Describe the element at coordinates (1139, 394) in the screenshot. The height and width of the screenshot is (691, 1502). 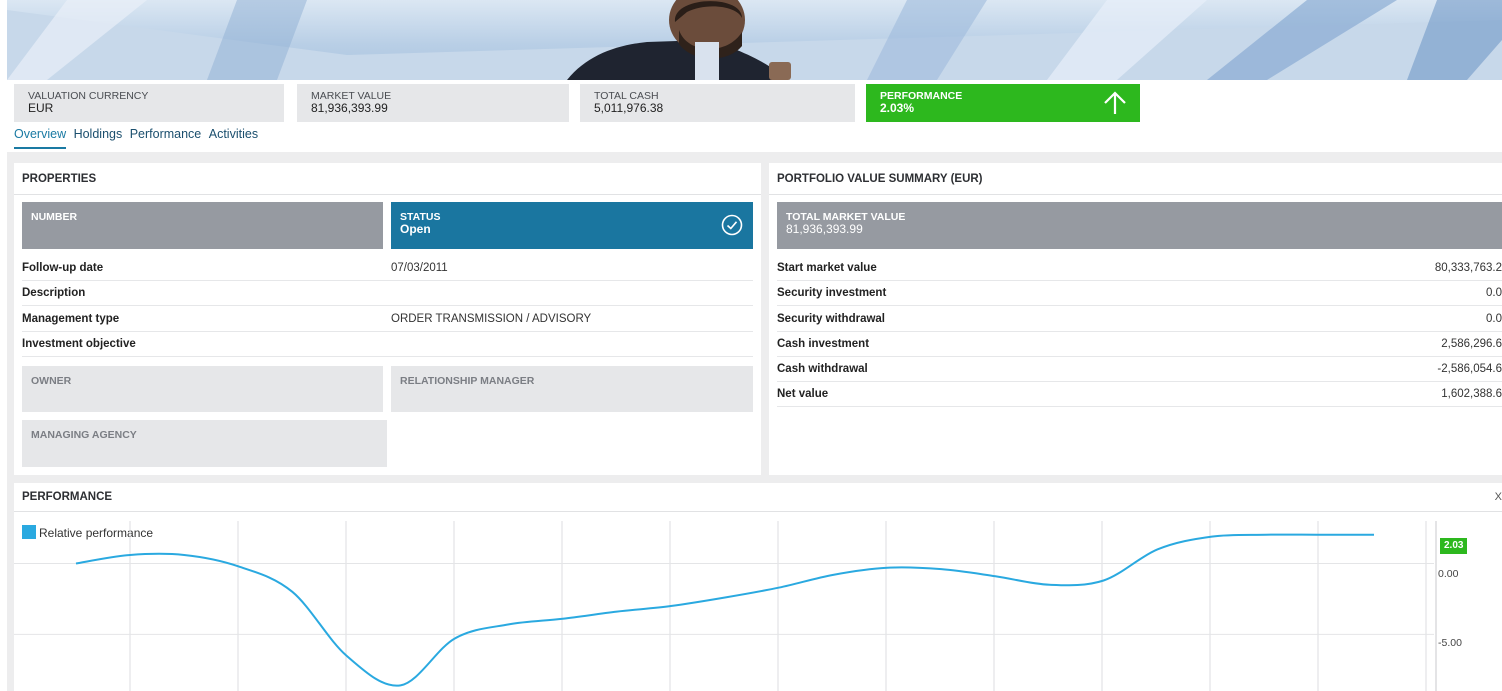
I see `summary-row: Net value 1,602,388.6` at that location.